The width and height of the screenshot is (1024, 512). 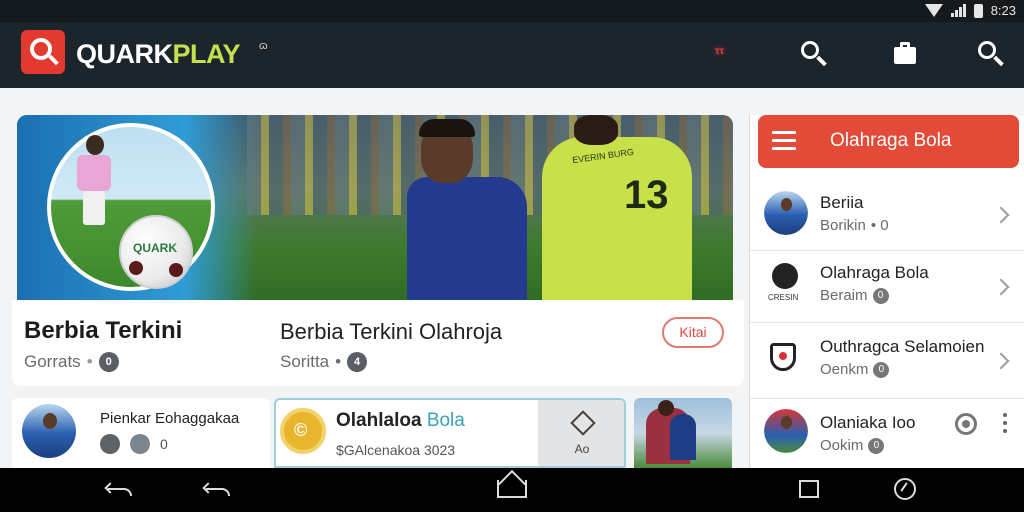 What do you see at coordinates (164, 444) in the screenshot?
I see `card-count: 0` at bounding box center [164, 444].